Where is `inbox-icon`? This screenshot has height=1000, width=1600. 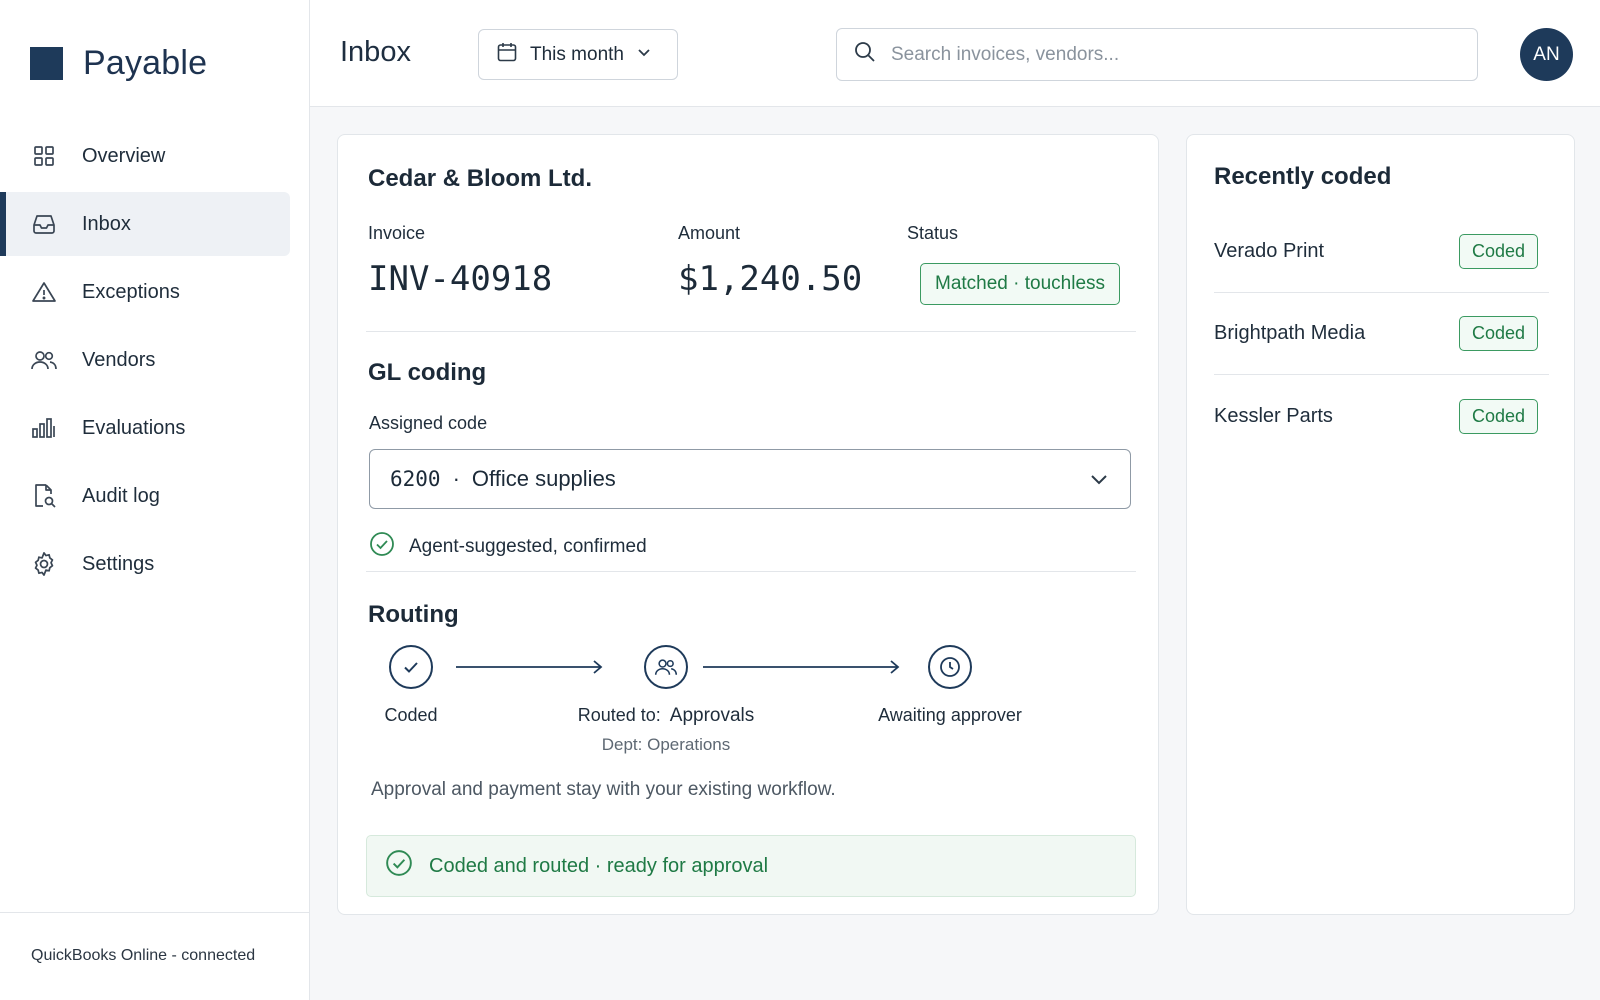
inbox-icon is located at coordinates (44, 224).